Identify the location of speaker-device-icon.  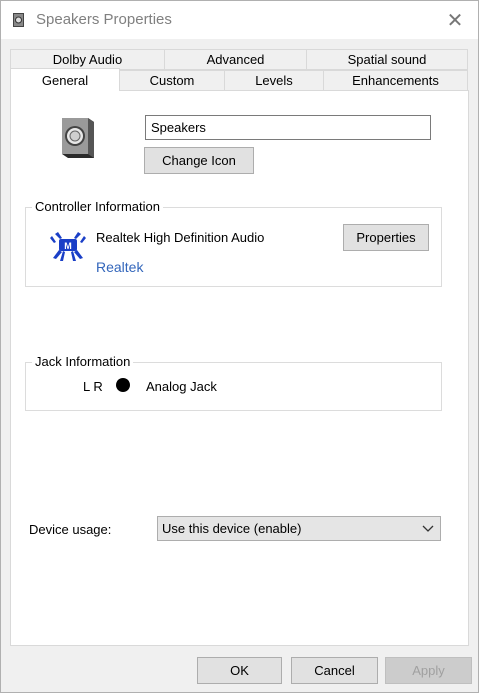
(78, 138).